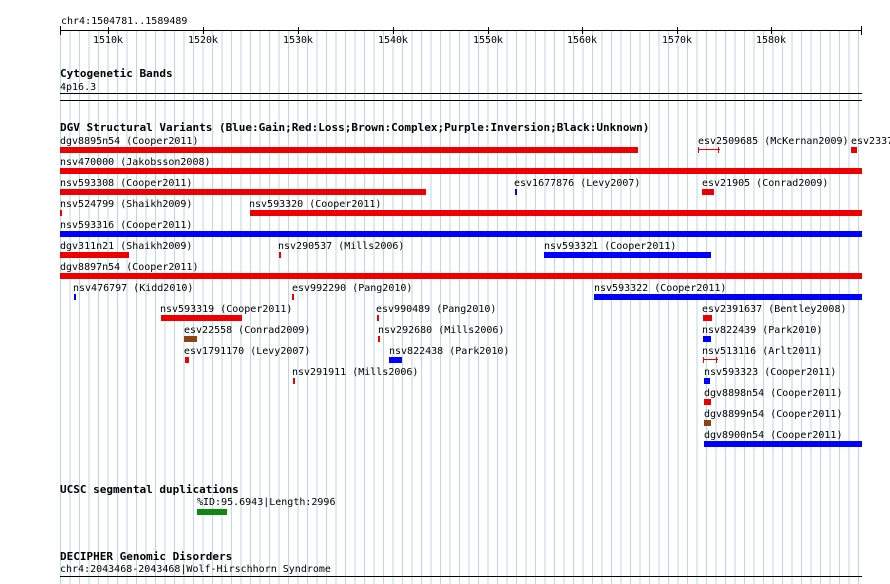 This screenshot has height=584, width=890. Describe the element at coordinates (783, 444) in the screenshot. I see `variant-feature-dgv8900n54` at that location.